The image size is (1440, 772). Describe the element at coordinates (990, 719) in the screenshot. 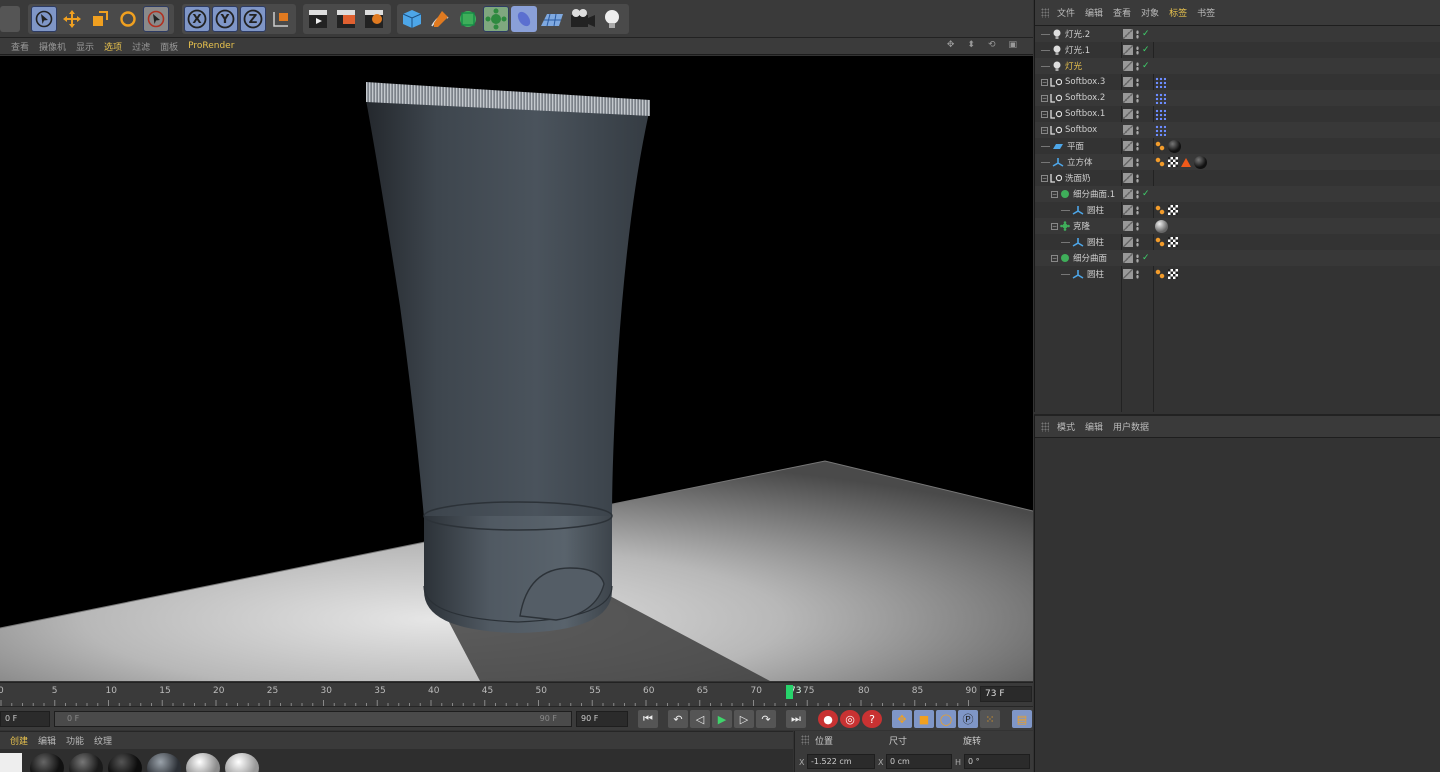

I see `key-pla-button: ⁙` at that location.